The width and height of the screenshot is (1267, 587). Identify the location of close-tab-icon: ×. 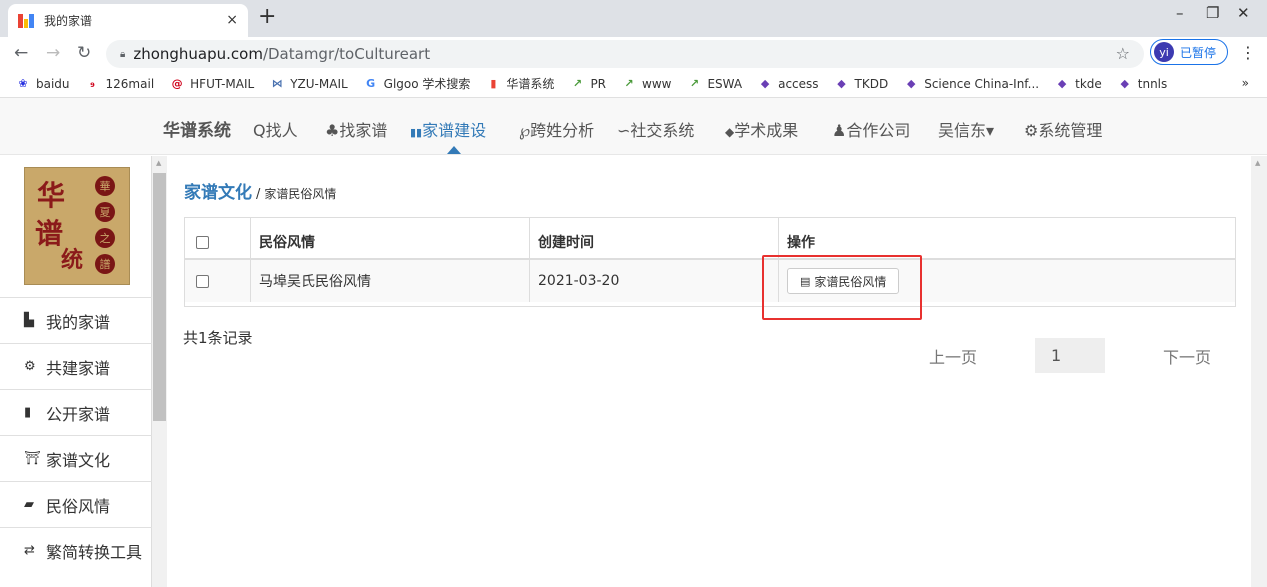
(232, 20).